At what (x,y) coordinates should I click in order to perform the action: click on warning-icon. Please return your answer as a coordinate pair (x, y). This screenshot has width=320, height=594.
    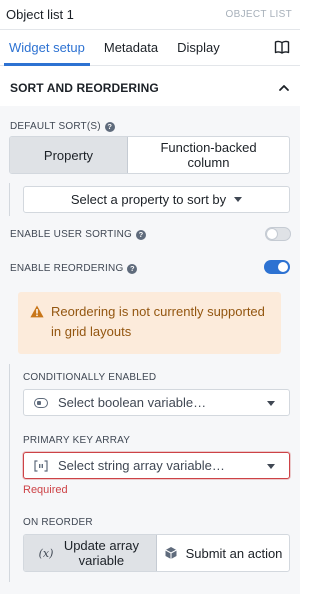
    Looking at the image, I should click on (37, 311).